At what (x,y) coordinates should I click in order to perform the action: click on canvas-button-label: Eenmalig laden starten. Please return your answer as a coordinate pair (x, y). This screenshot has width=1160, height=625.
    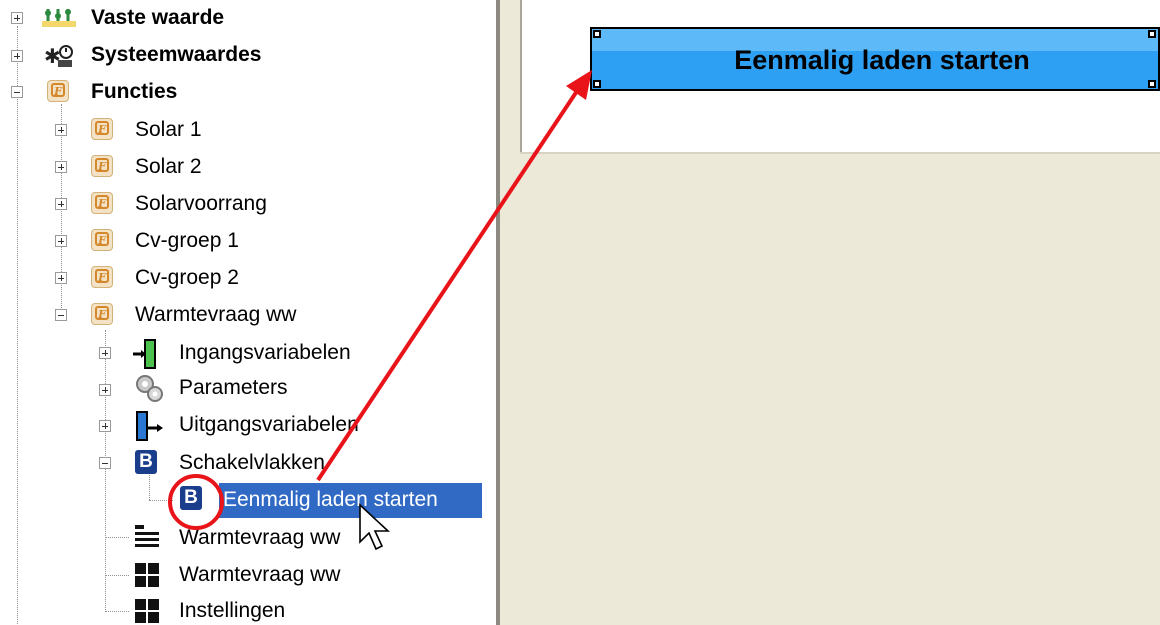
    Looking at the image, I should click on (882, 60).